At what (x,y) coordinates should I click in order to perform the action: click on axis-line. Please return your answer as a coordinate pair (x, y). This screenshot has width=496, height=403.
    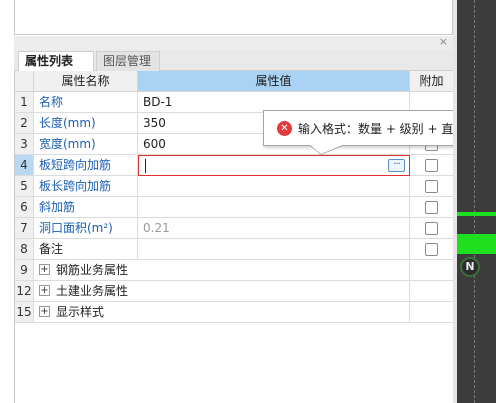
    Looking at the image, I should click on (474, 201).